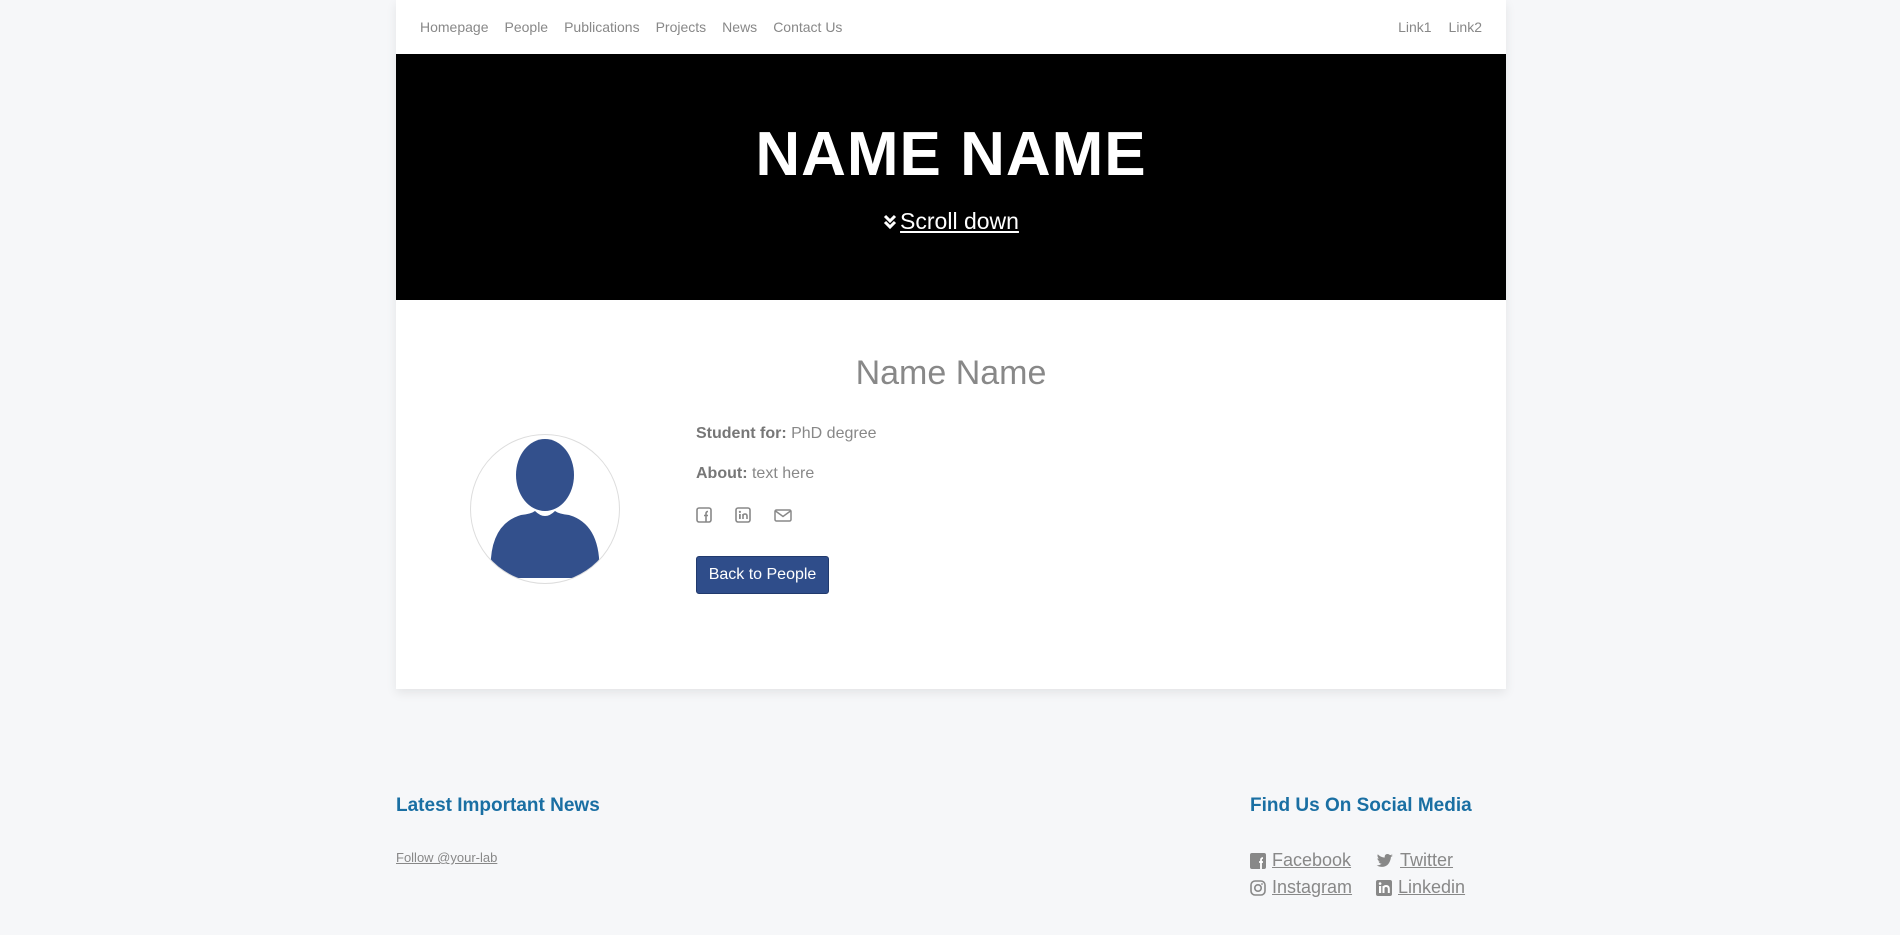 This screenshot has width=1900, height=935. I want to click on profile-social-icons, so click(786, 515).